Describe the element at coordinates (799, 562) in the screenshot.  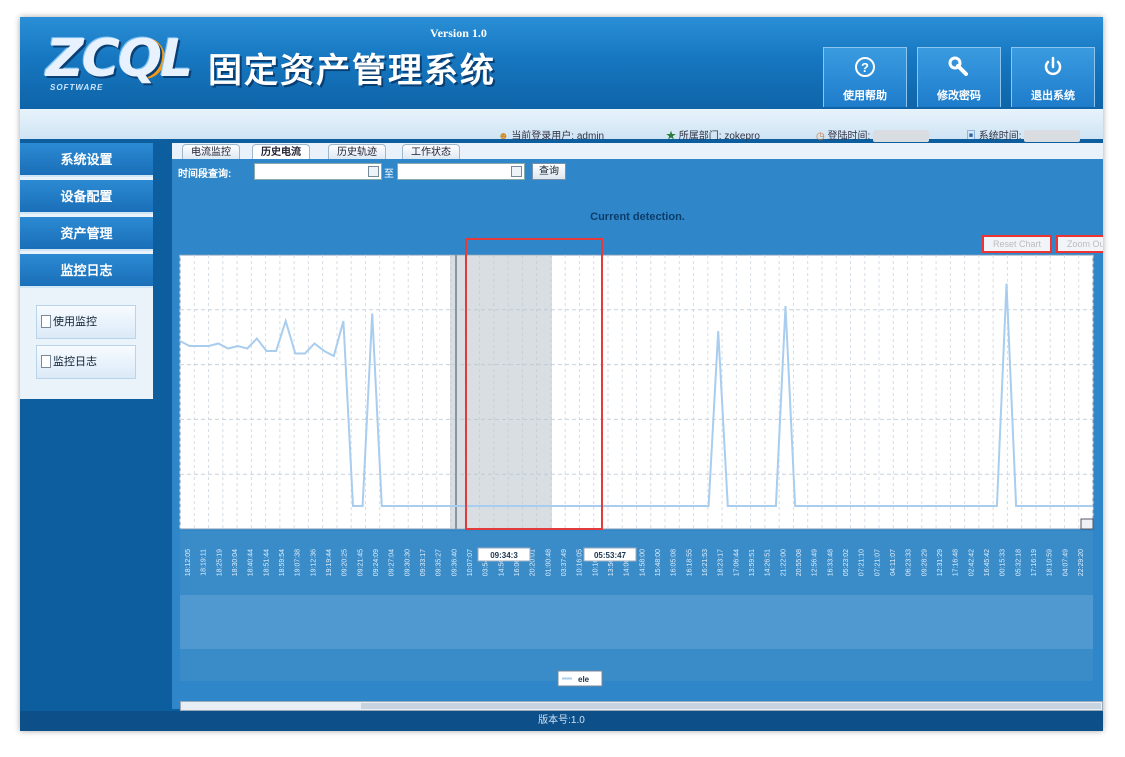
I see `x-tick-label: 20:55:08` at that location.